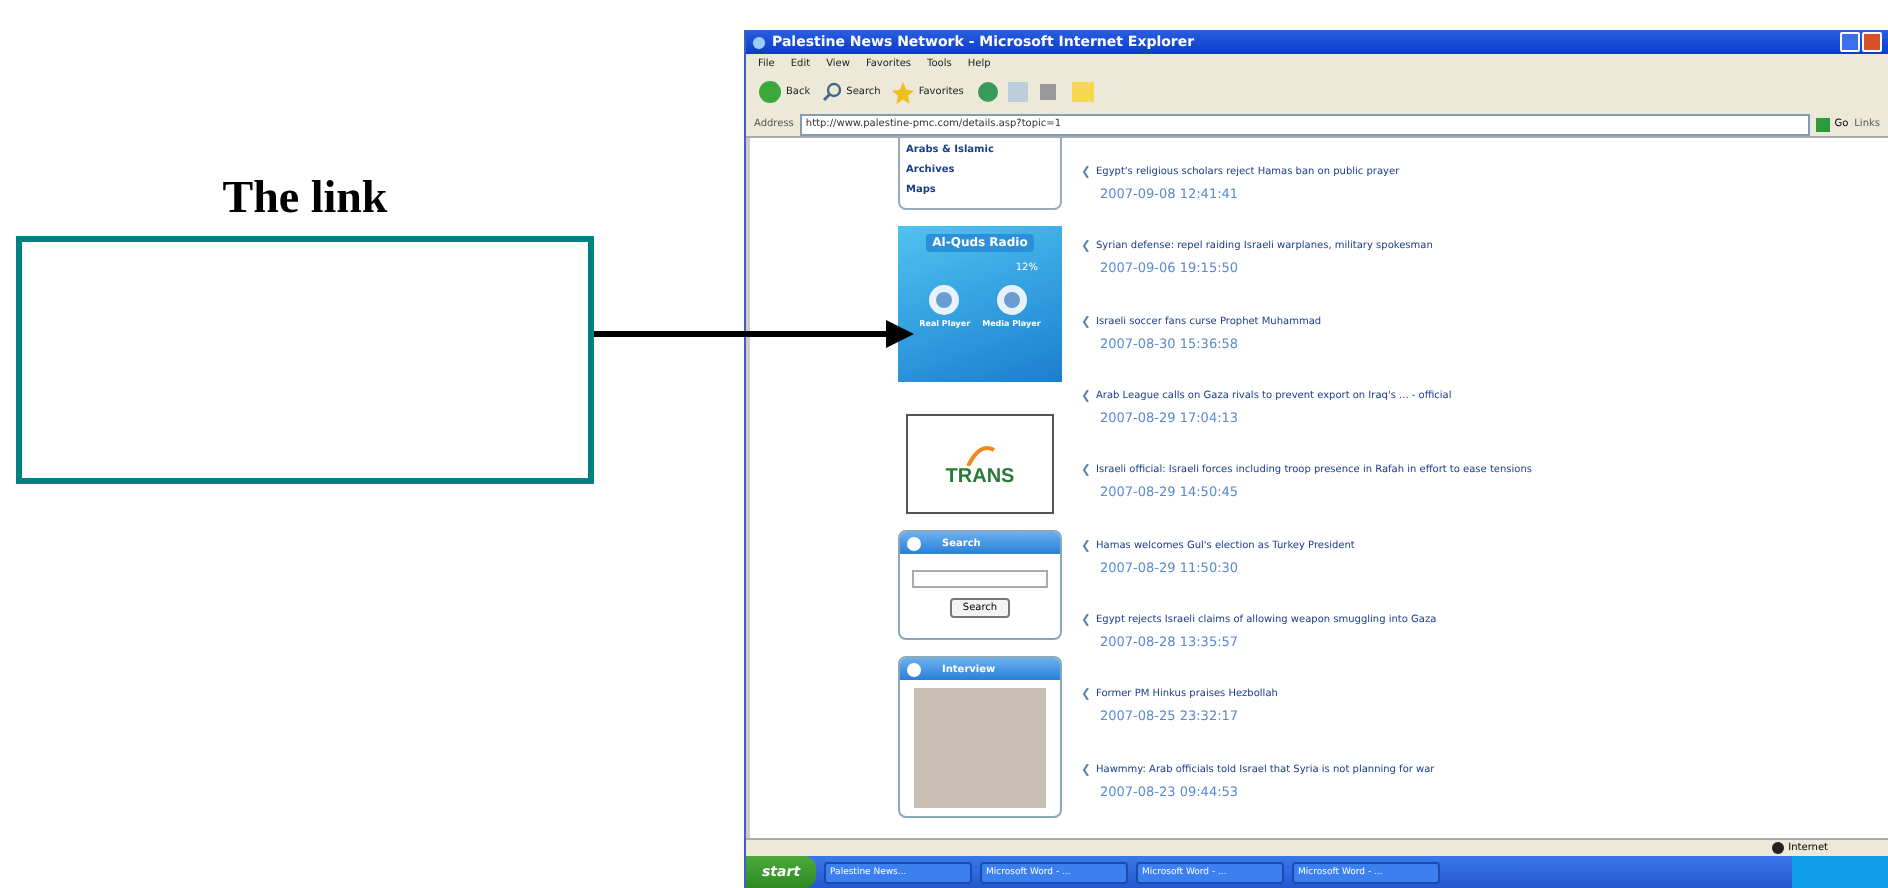  What do you see at coordinates (1035, 92) in the screenshot?
I see `toolbar-icons-drawing` at bounding box center [1035, 92].